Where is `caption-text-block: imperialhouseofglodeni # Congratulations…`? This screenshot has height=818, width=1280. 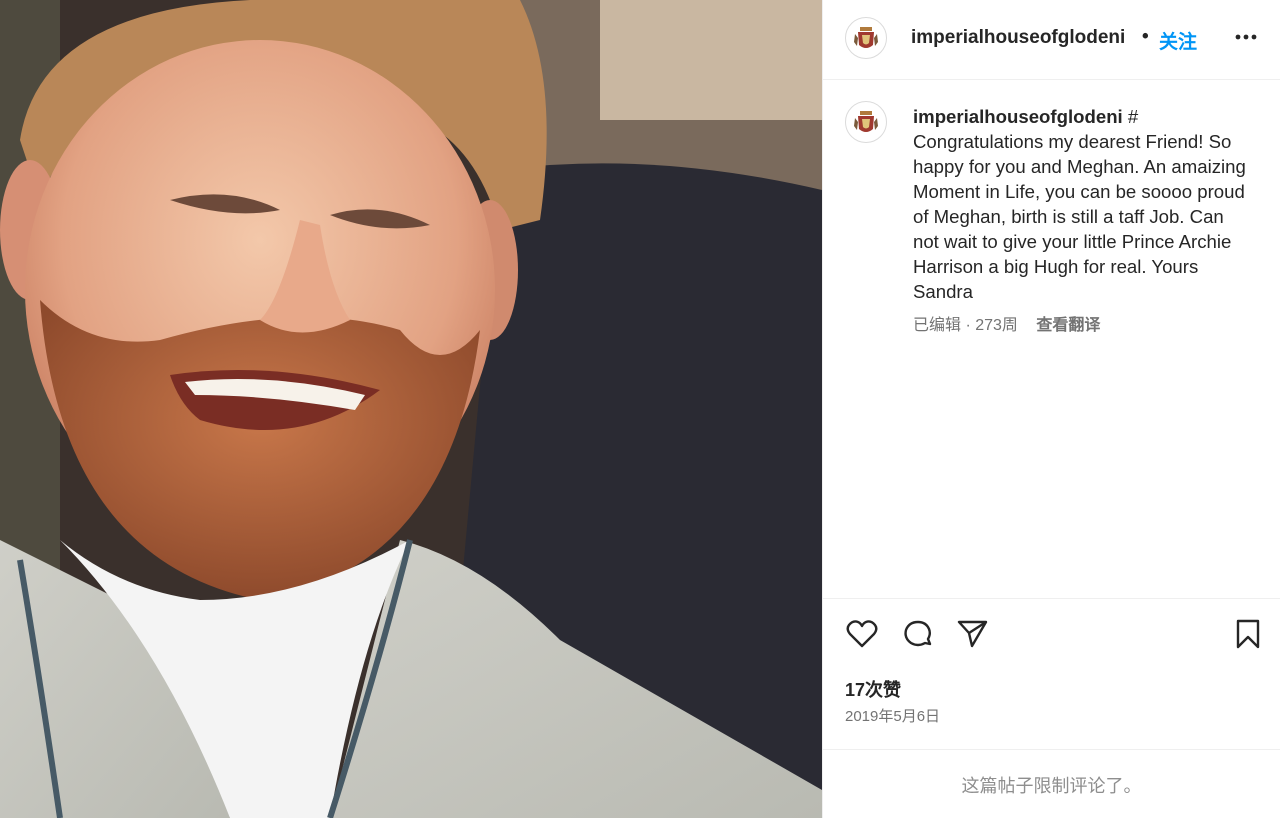 caption-text-block: imperialhouseofglodeni # Congratulations… is located at coordinates (1083, 204).